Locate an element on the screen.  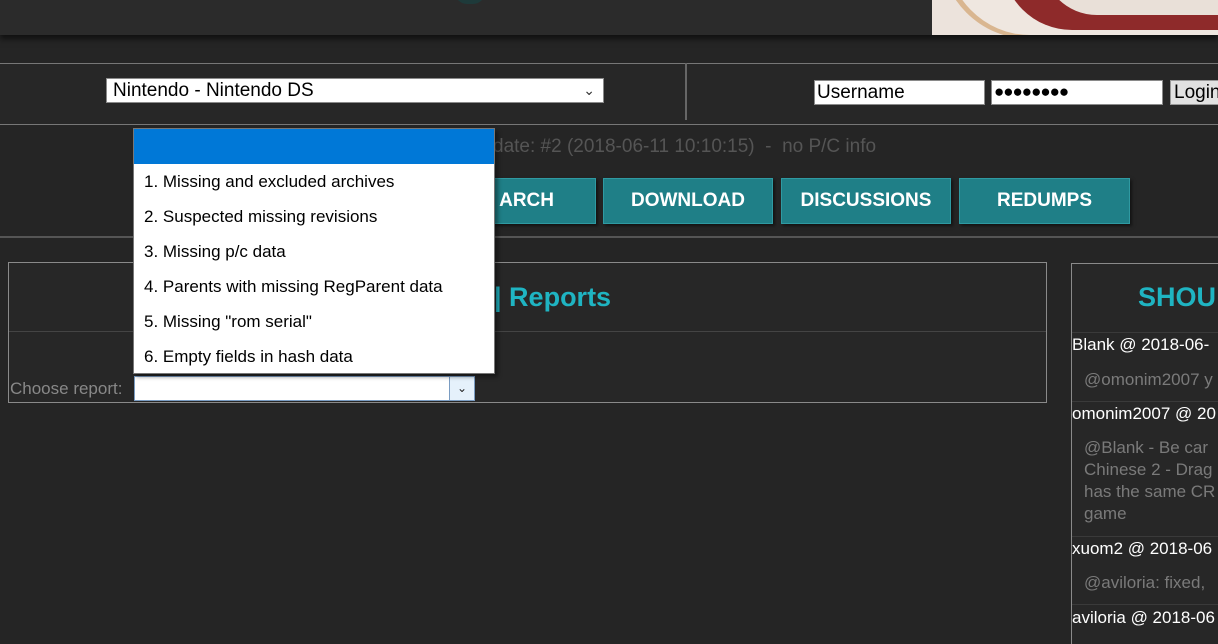
dropdown-option: 6. Empty fields in hash data is located at coordinates (314, 356).